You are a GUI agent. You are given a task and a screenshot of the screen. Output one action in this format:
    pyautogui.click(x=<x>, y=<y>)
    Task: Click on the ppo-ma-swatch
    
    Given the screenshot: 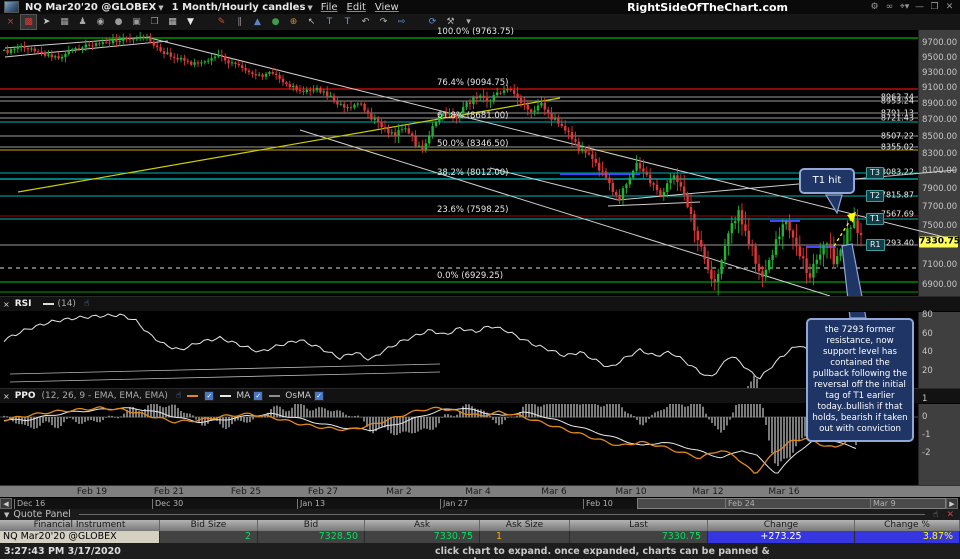 What is the action you would take?
    pyautogui.click(x=226, y=395)
    